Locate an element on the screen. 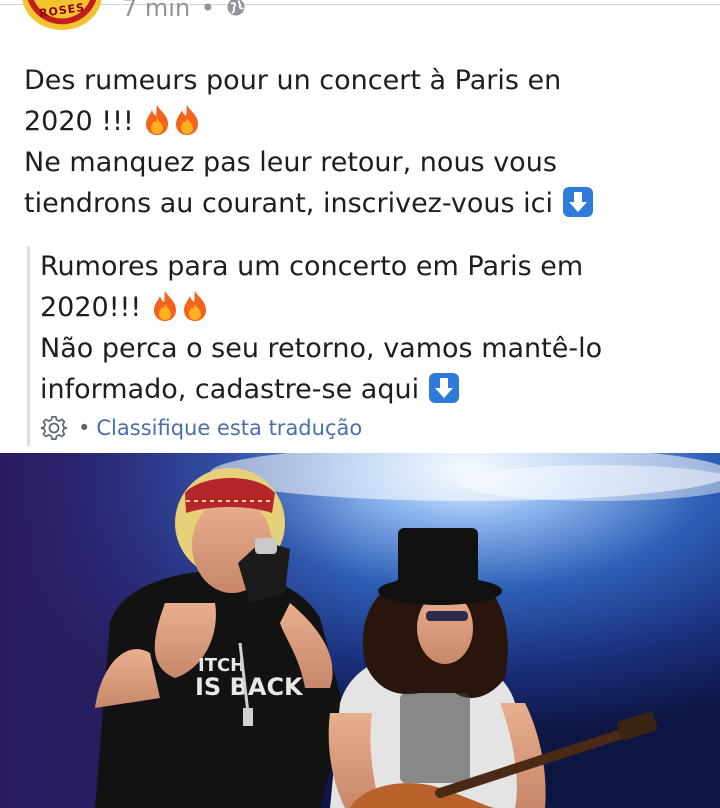 This screenshot has width=720, height=808. gear-icon is located at coordinates (54, 428).